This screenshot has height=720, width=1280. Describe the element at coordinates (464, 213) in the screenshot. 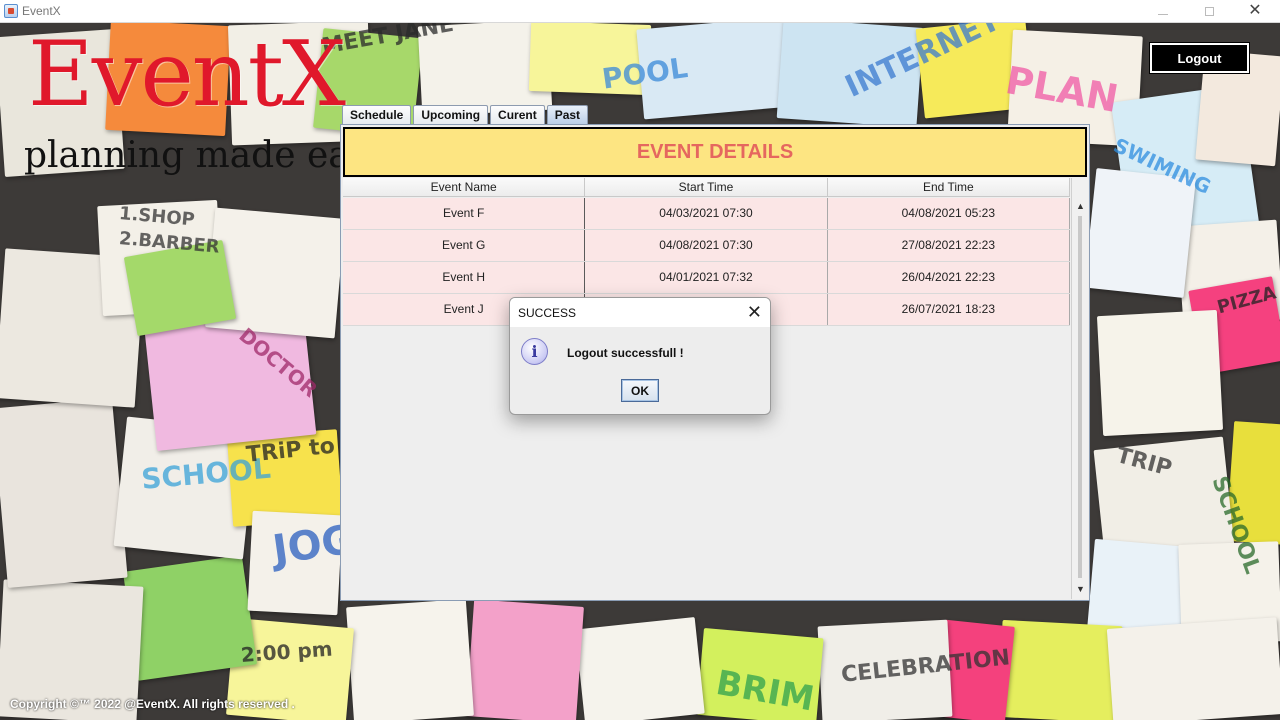

I see `cell-event-name: Event F` at that location.